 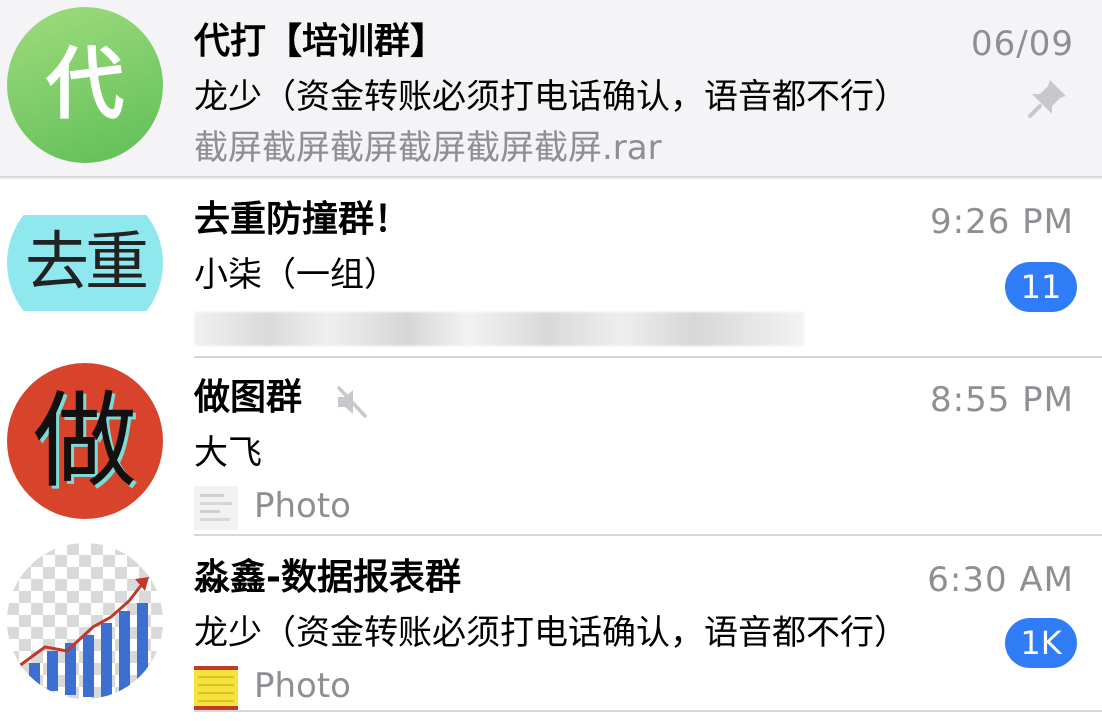 I want to click on avatar-initial: 去重, so click(x=87, y=263).